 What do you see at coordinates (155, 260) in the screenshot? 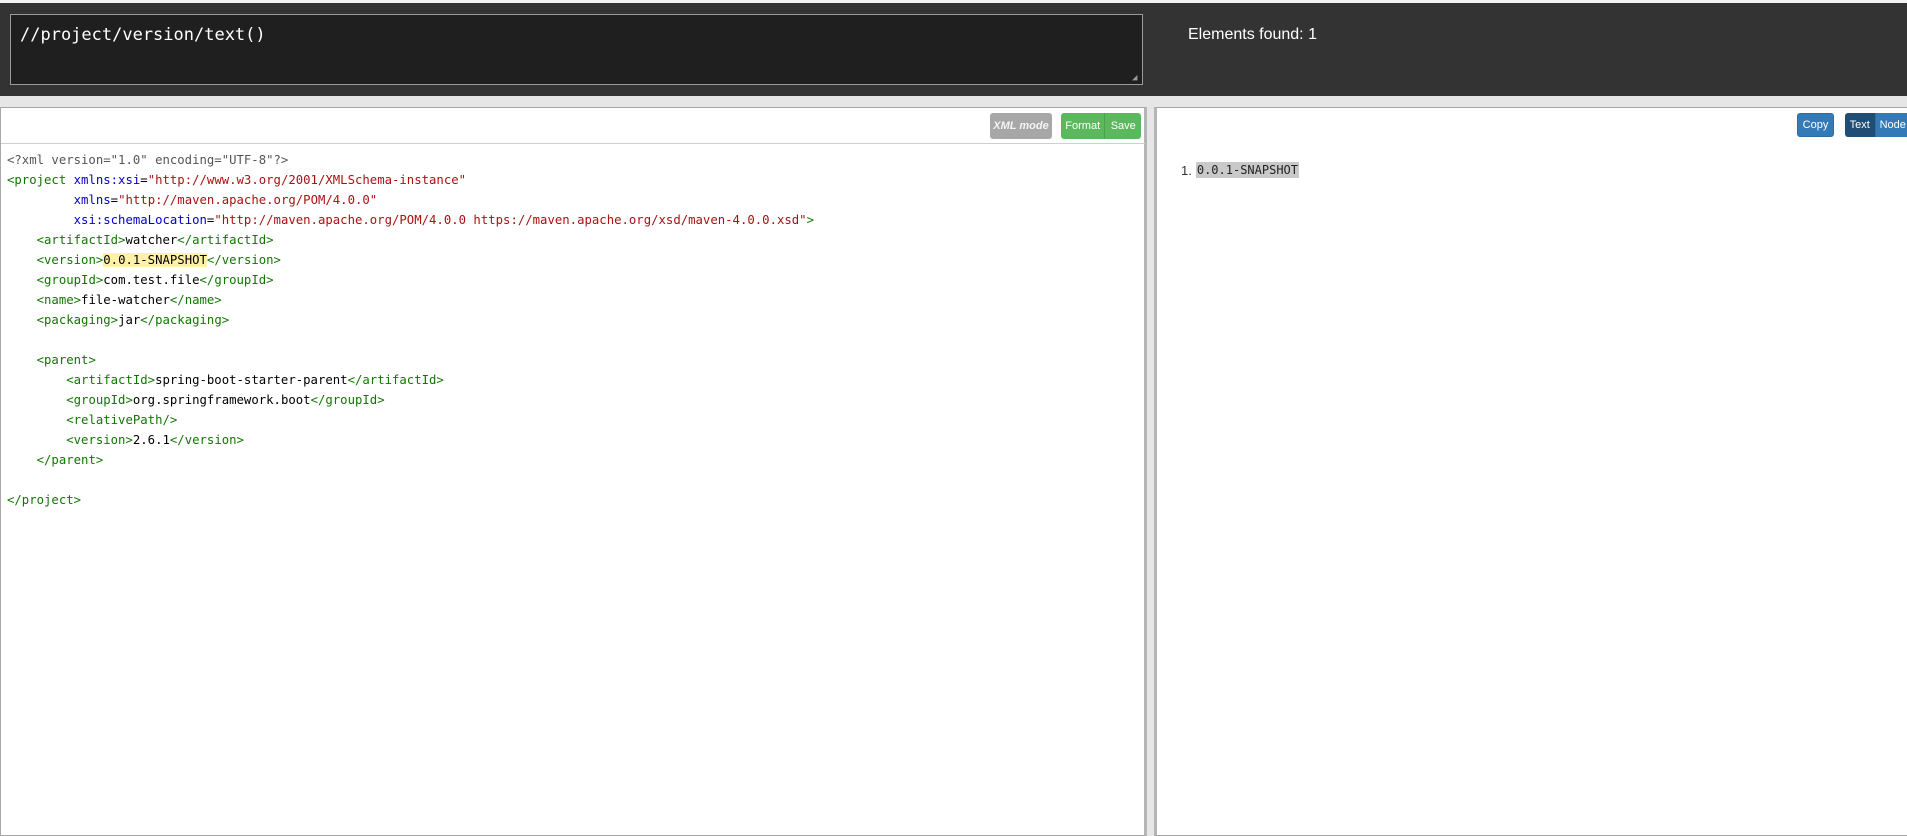
I see `highlighted-match: 0.0.1-SNAPSHOT` at bounding box center [155, 260].